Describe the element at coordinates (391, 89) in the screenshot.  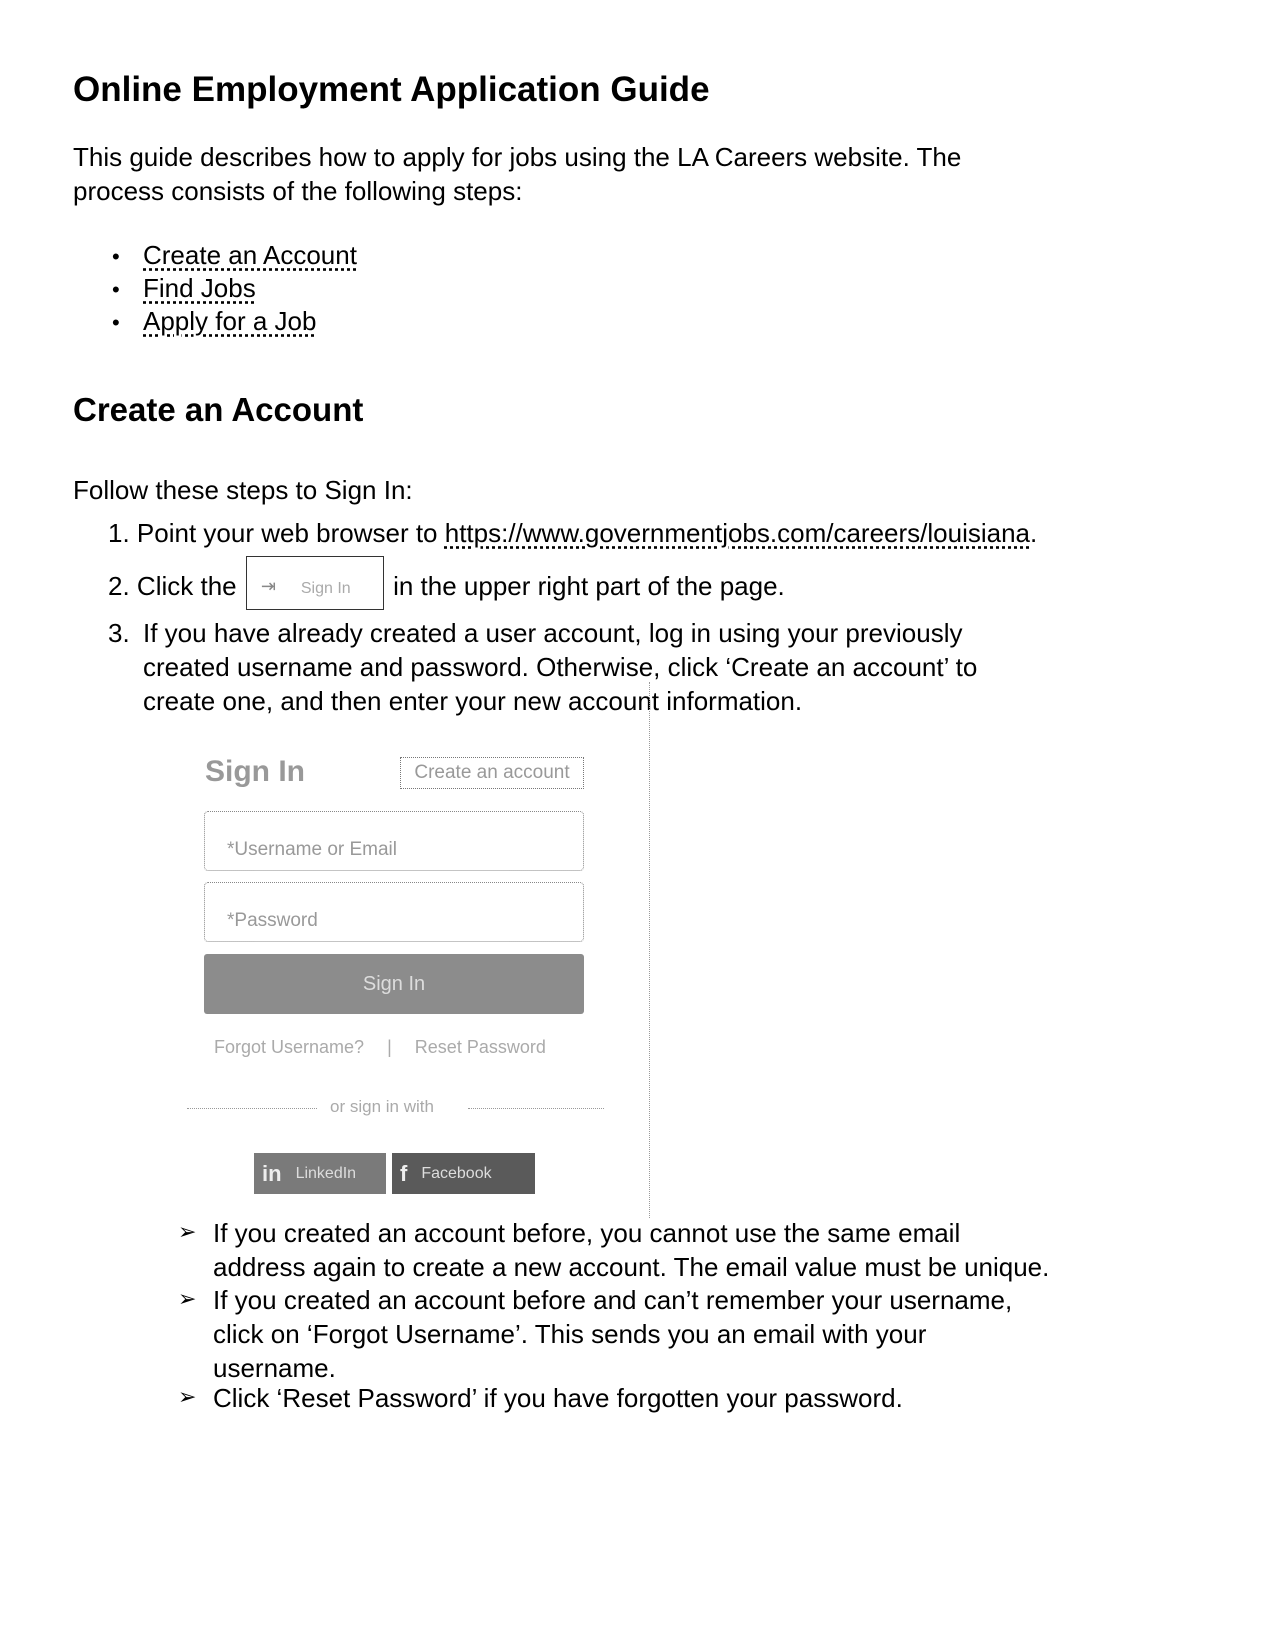
I see `page-title: Online Employment Application Guide` at that location.